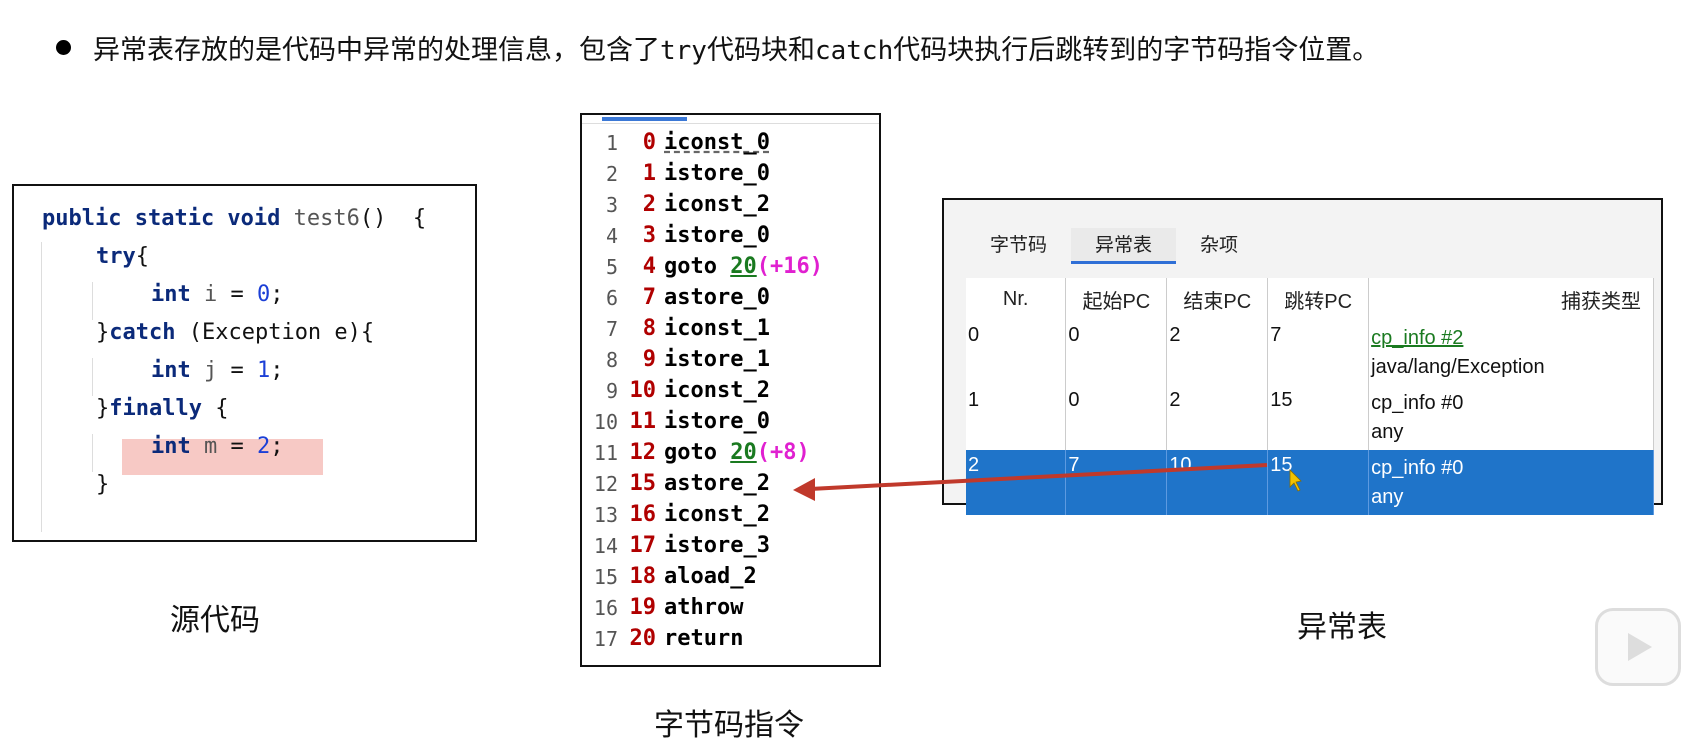  Describe the element at coordinates (1217, 482) in the screenshot. I see `cell-end-pc: 10` at that location.